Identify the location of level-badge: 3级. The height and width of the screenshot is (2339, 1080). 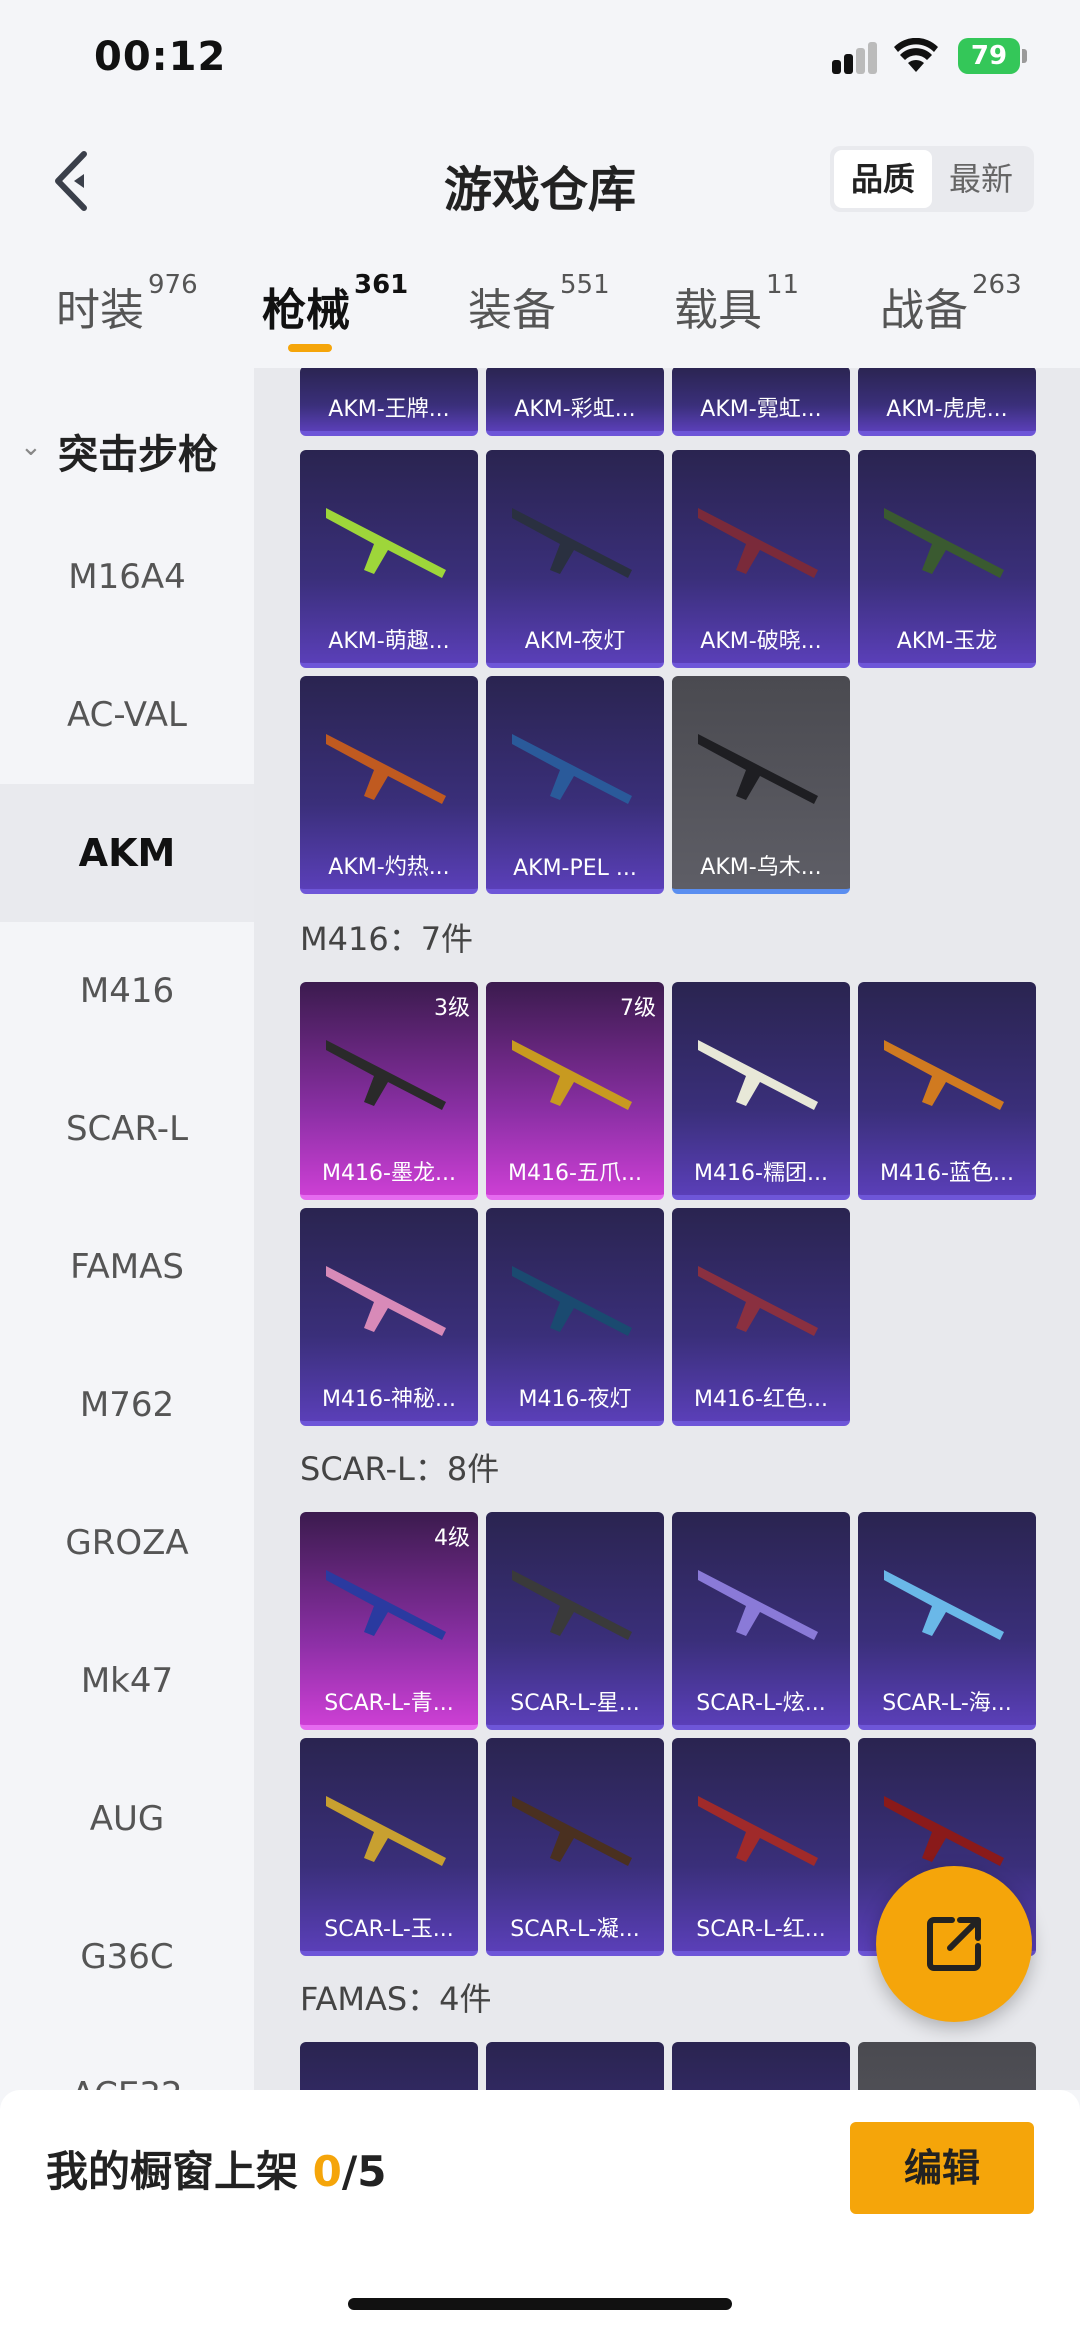
(452, 1008).